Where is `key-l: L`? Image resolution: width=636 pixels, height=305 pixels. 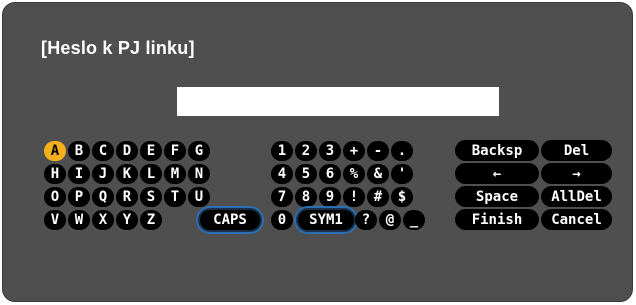 key-l: L is located at coordinates (151, 174).